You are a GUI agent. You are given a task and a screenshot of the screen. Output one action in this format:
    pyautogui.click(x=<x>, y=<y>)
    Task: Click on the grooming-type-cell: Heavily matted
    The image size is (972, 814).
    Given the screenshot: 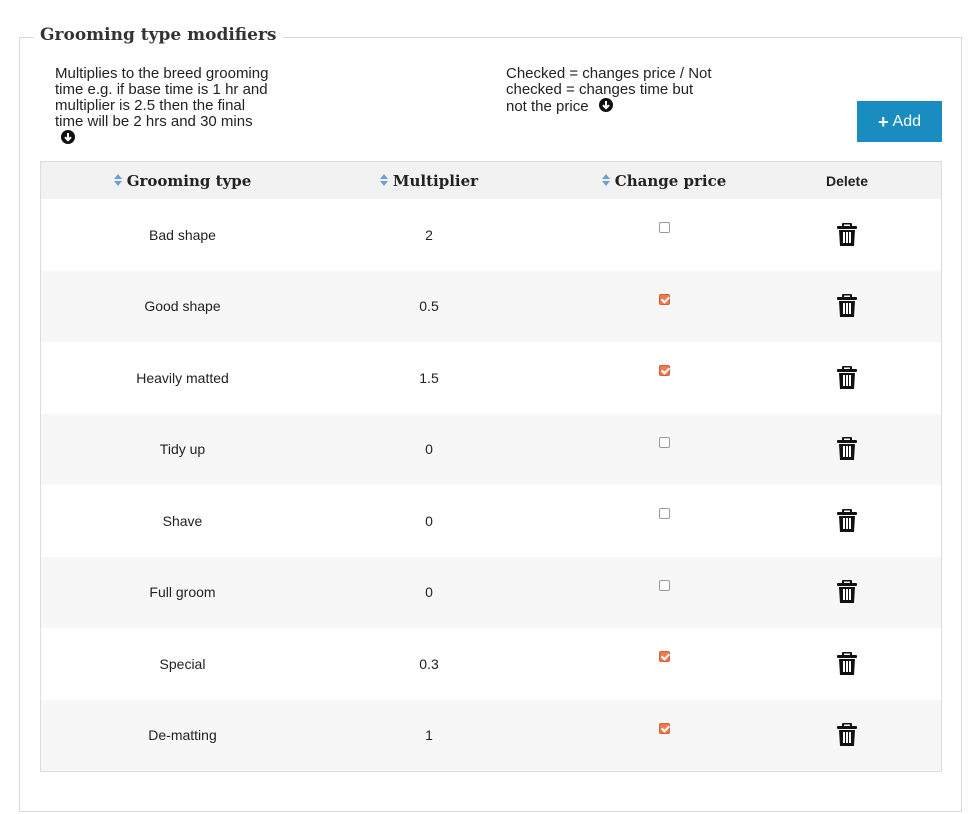 What is the action you would take?
    pyautogui.click(x=182, y=377)
    